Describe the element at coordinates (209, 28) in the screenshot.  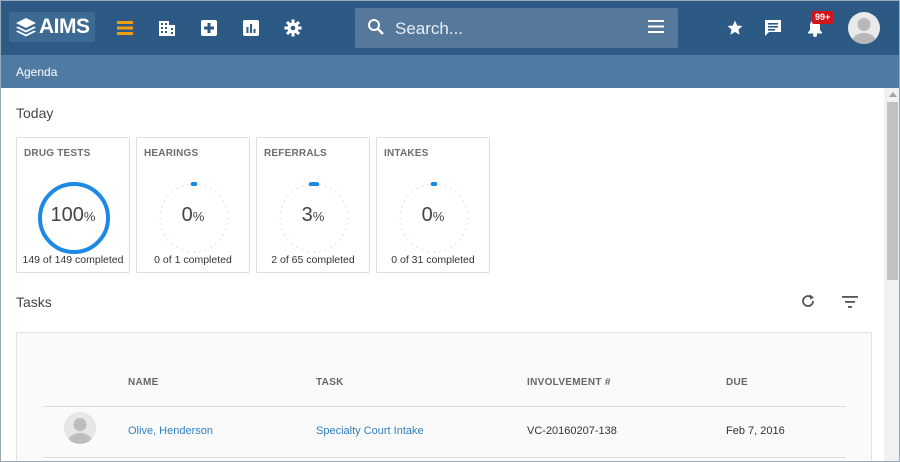
I see `medical-plus-icon` at that location.